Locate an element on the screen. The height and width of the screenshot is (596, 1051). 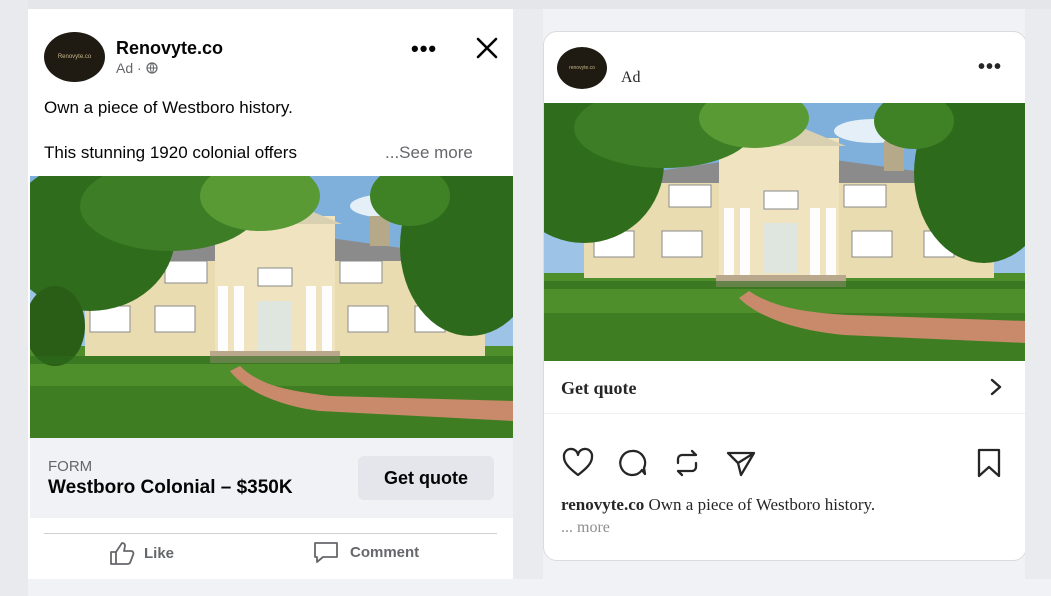
post-text-line-2: This stunning 1920 colonial offers is located at coordinates (170, 152).